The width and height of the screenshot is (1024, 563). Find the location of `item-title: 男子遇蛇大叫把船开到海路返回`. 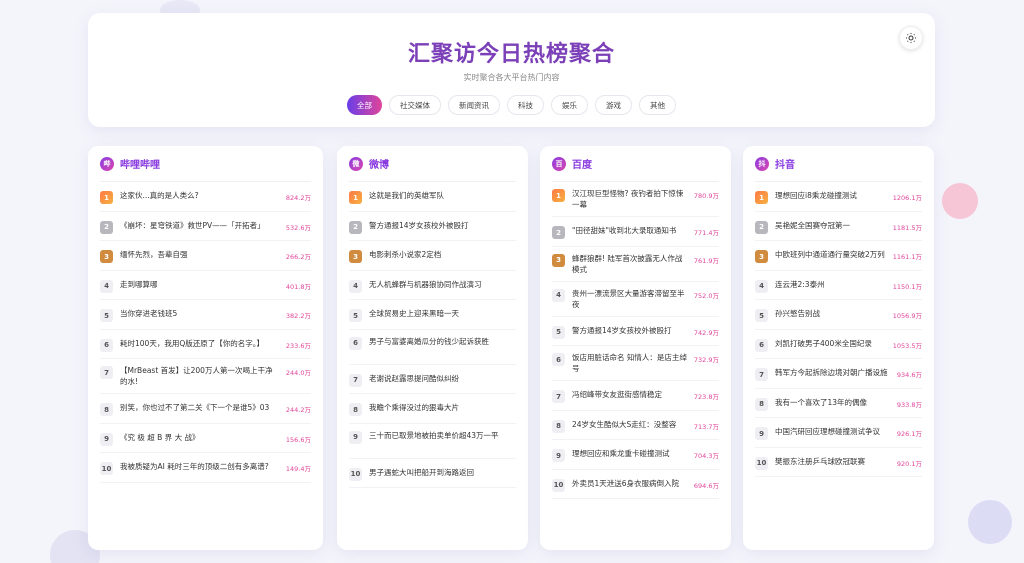

item-title: 男子遇蛇大叫把船开到海路返回 is located at coordinates (439, 472).